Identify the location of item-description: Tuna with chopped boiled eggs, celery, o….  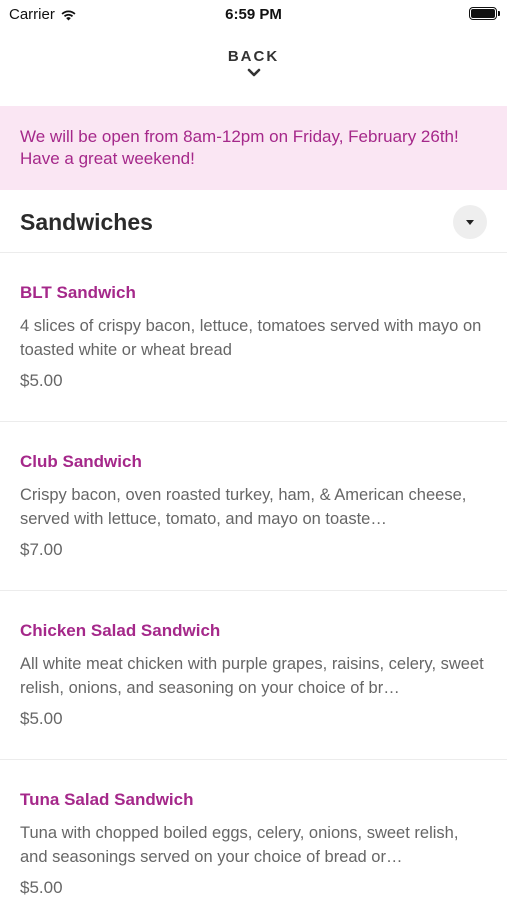
(239, 845).